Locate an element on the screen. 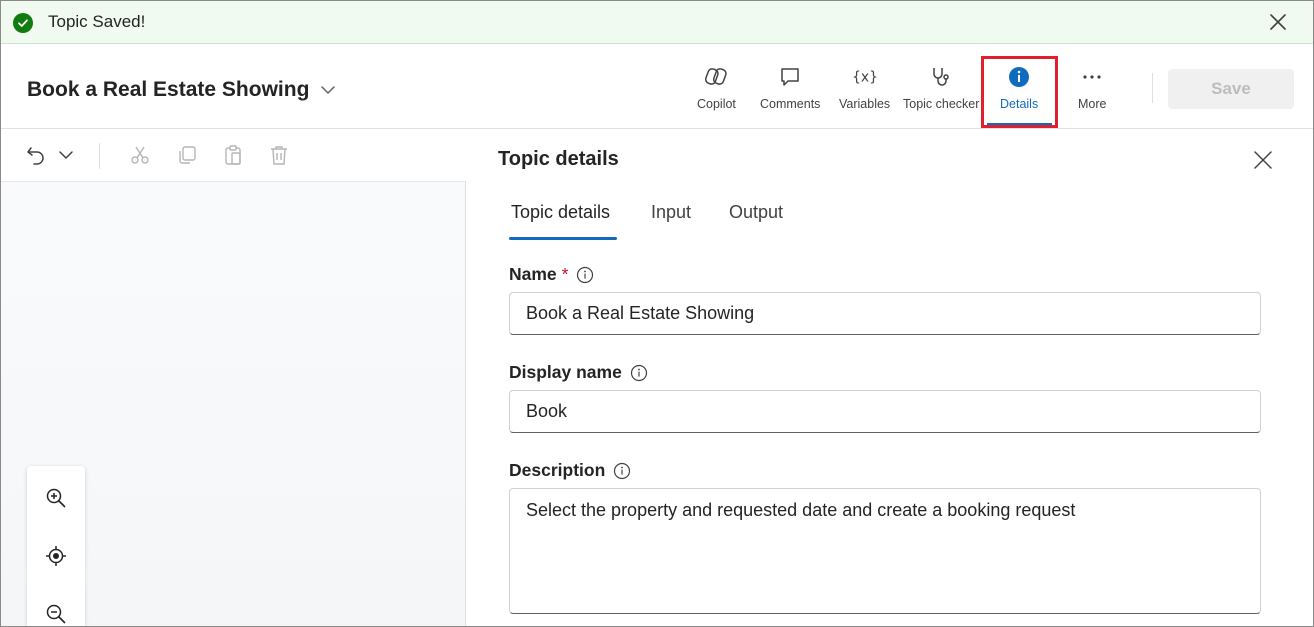 This screenshot has width=1314, height=627. name-field-label: Name * is located at coordinates (551, 274).